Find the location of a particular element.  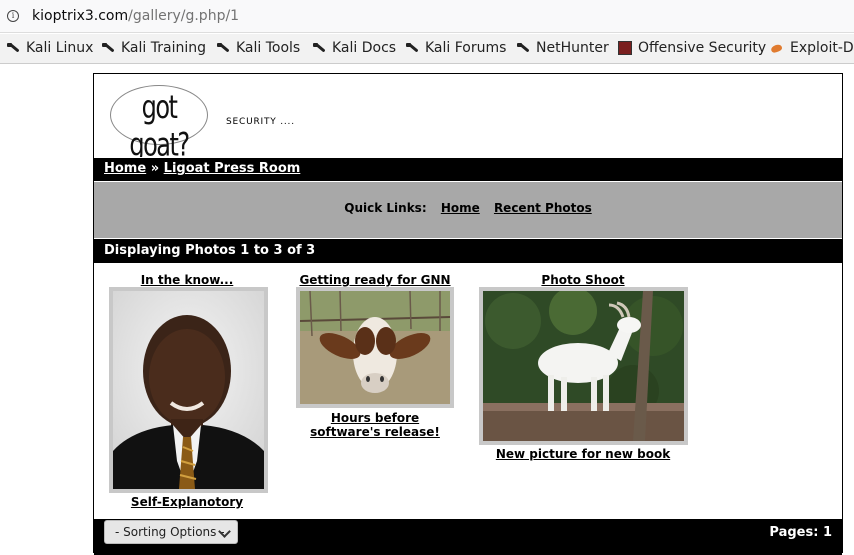

exploit-db-icon is located at coordinates (777, 48).